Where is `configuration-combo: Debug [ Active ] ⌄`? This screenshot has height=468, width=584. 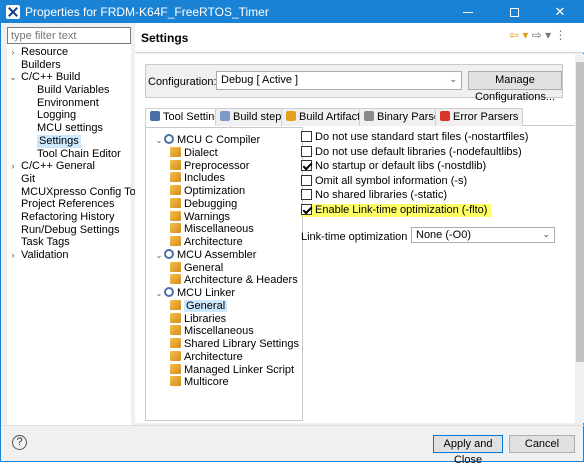 configuration-combo: Debug [ Active ] ⌄ is located at coordinates (339, 80).